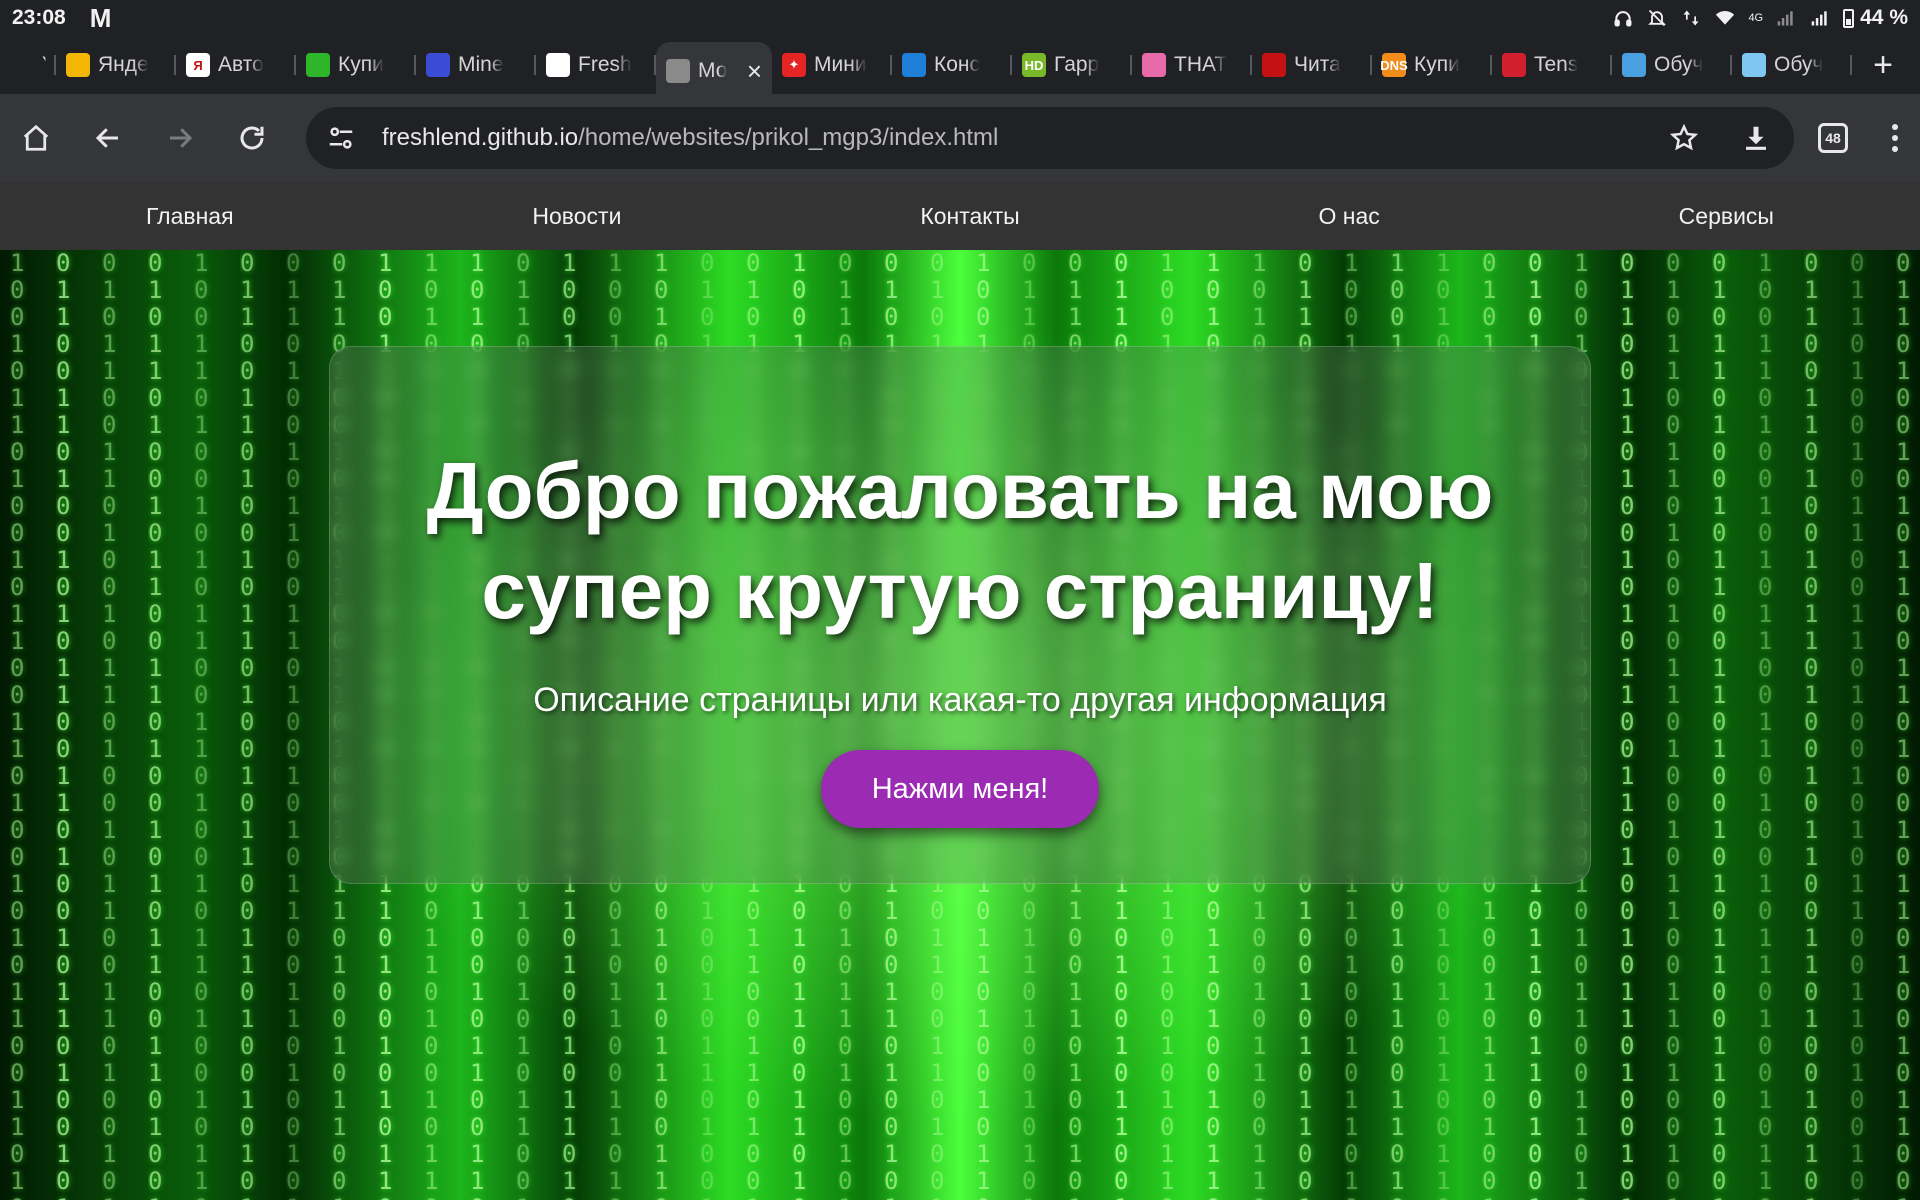 This screenshot has height=1200, width=1920. What do you see at coordinates (605, 64) in the screenshot?
I see `tab-label: Fresh` at bounding box center [605, 64].